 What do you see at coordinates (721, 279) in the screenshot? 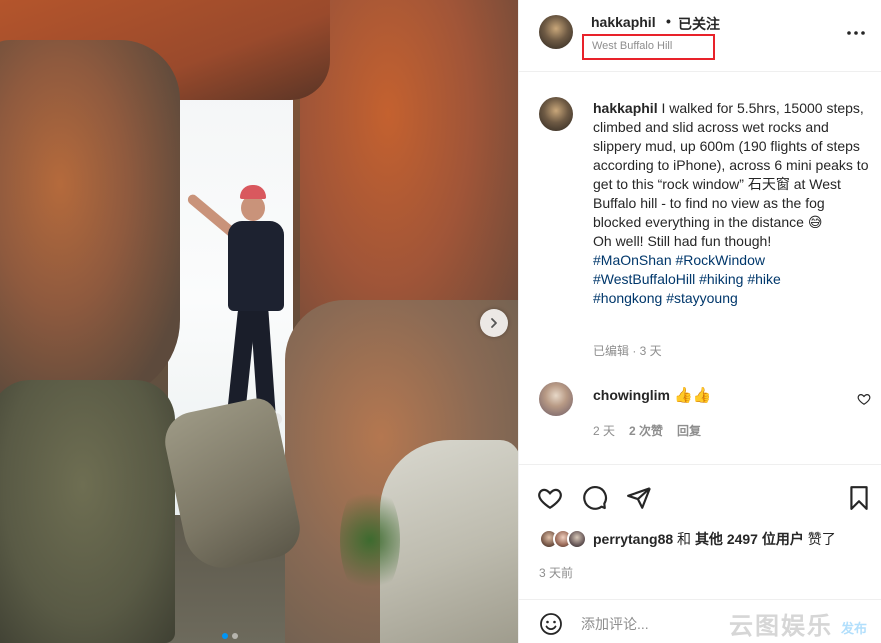
I see `hashtag-link: #hiking` at bounding box center [721, 279].